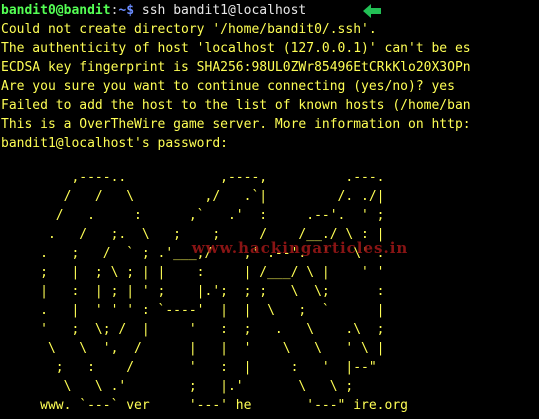  Describe the element at coordinates (193, 272) in the screenshot. I see `ascii-banner-line: ; | ; \ ; | | : | /___/ \ | ' '` at that location.